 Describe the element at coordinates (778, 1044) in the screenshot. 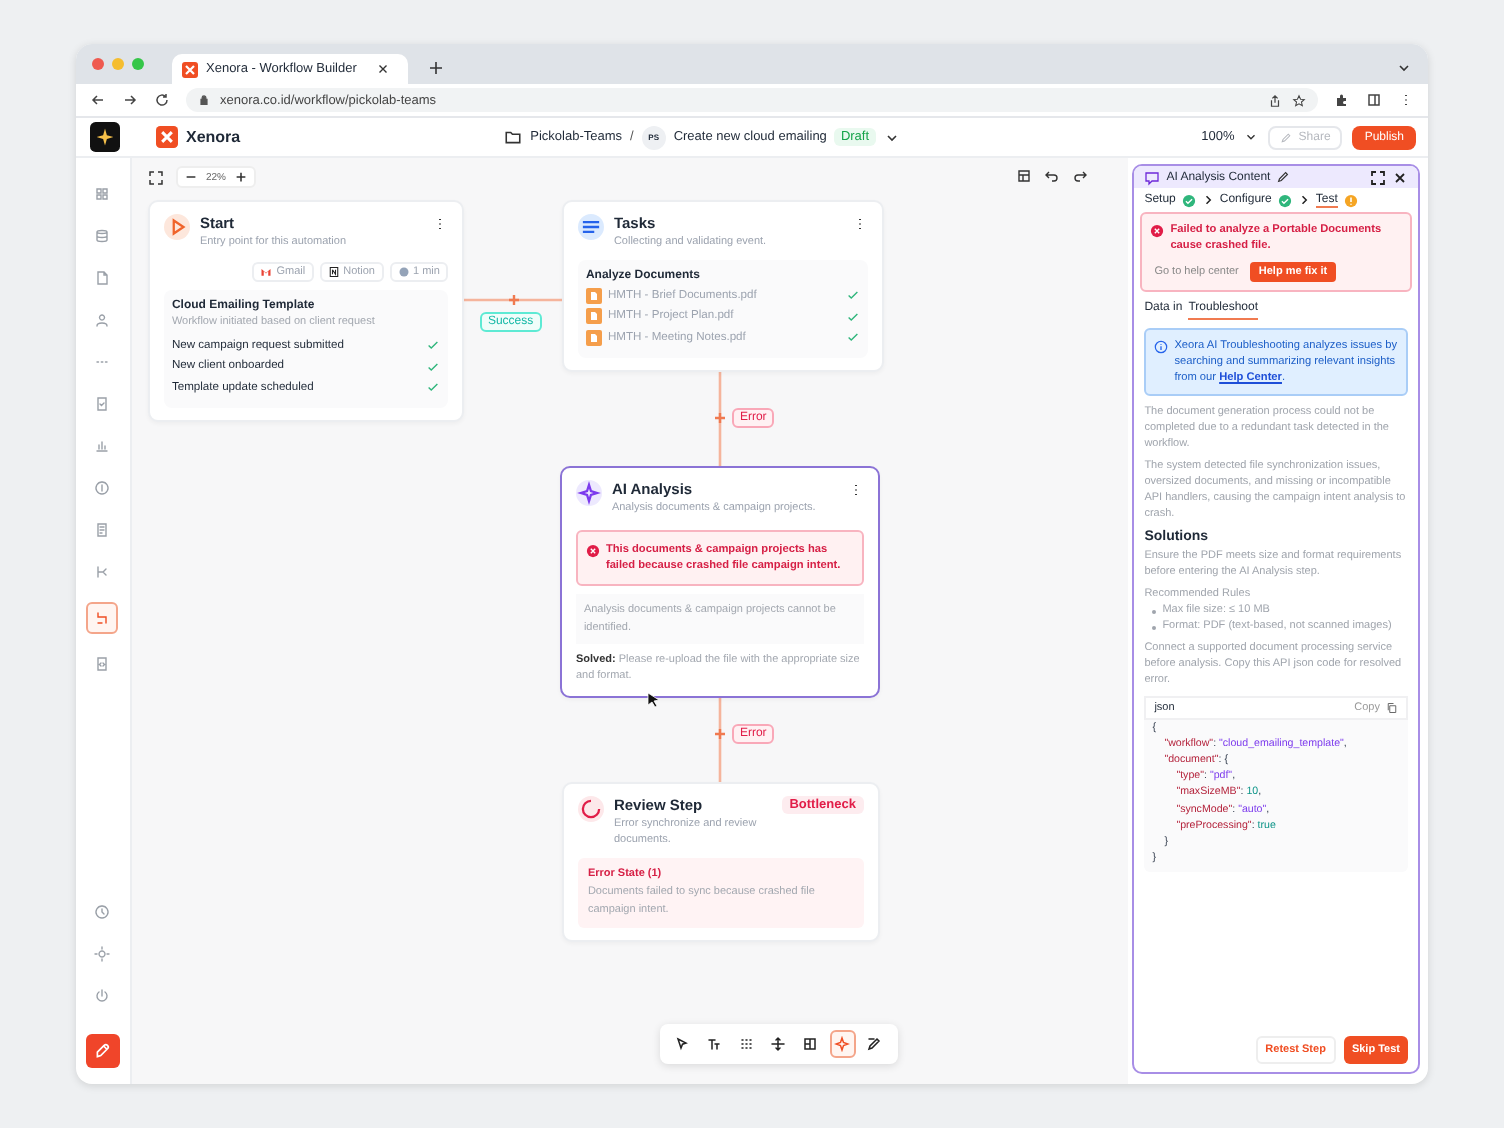

I see `move-icon` at that location.